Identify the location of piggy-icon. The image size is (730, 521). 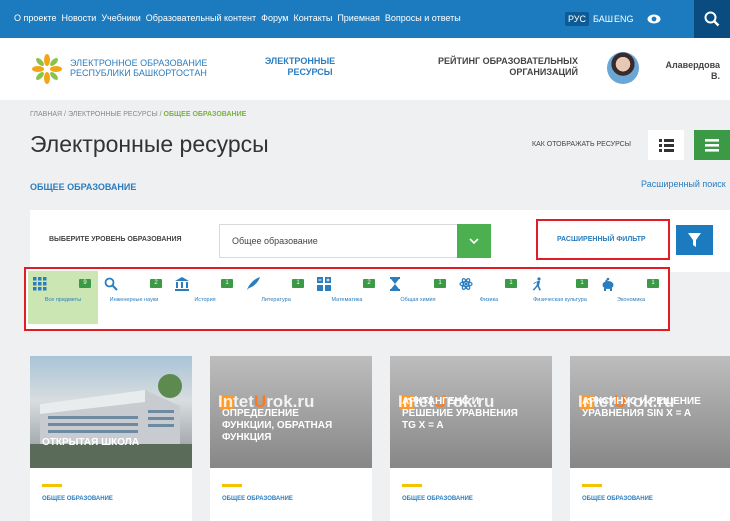
(608, 284).